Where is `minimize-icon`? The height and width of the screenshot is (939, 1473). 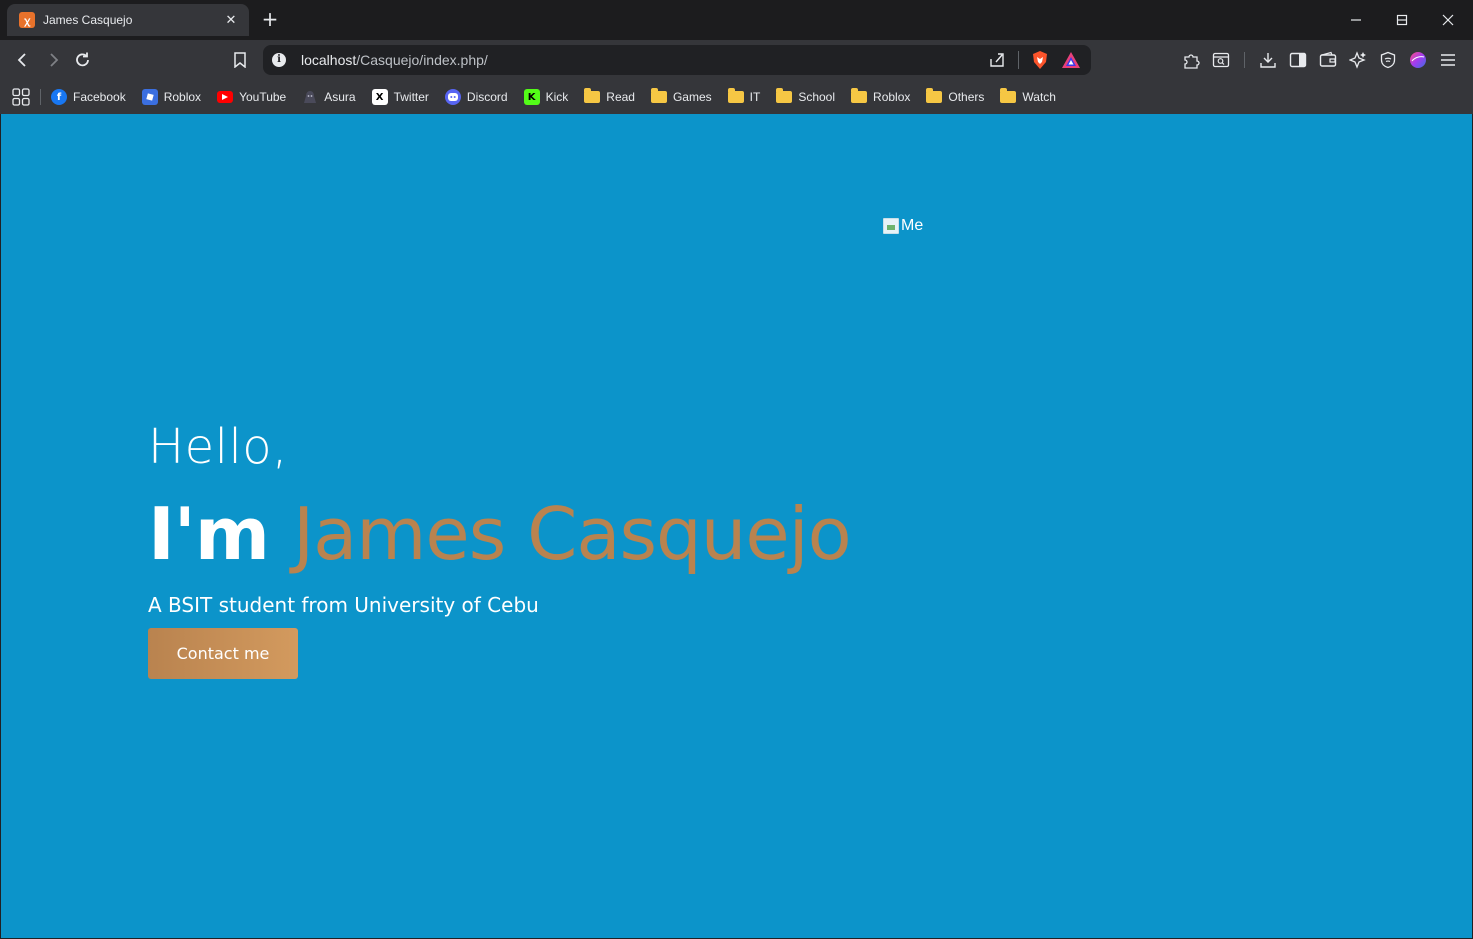
minimize-icon is located at coordinates (1356, 20).